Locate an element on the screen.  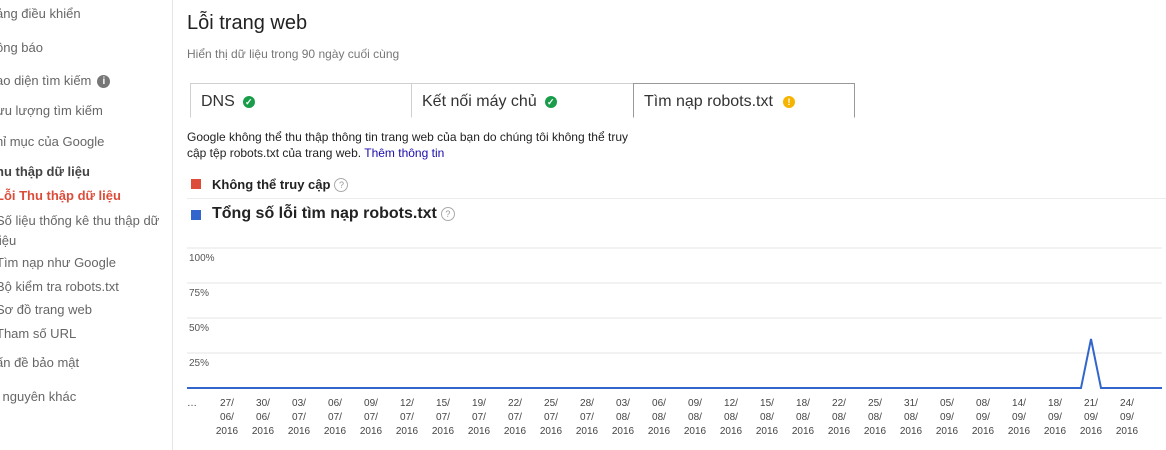
legend-total-robots-errors: Tổng số lỗi tìm nạp robots.txt? is located at coordinates (676, 214).